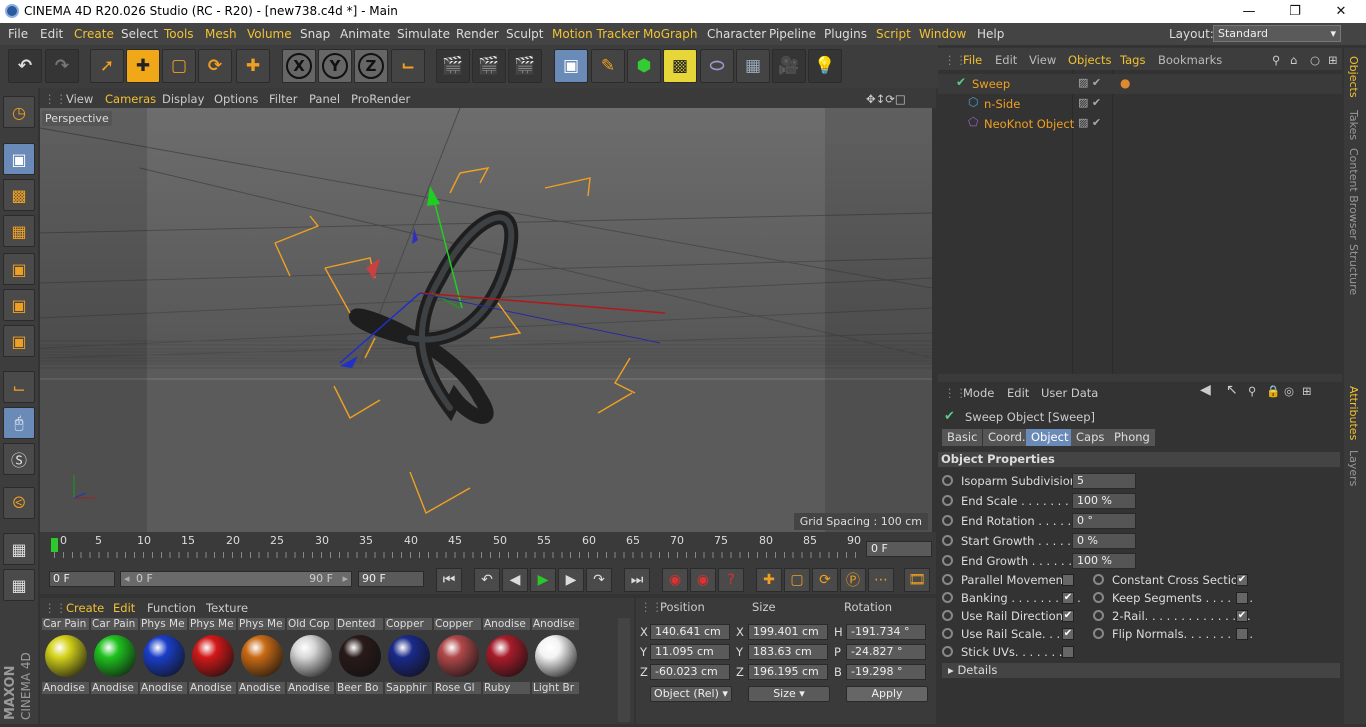 The image size is (1366, 727). Describe the element at coordinates (79, 99) in the screenshot. I see `viewport-menu-view: View` at that location.